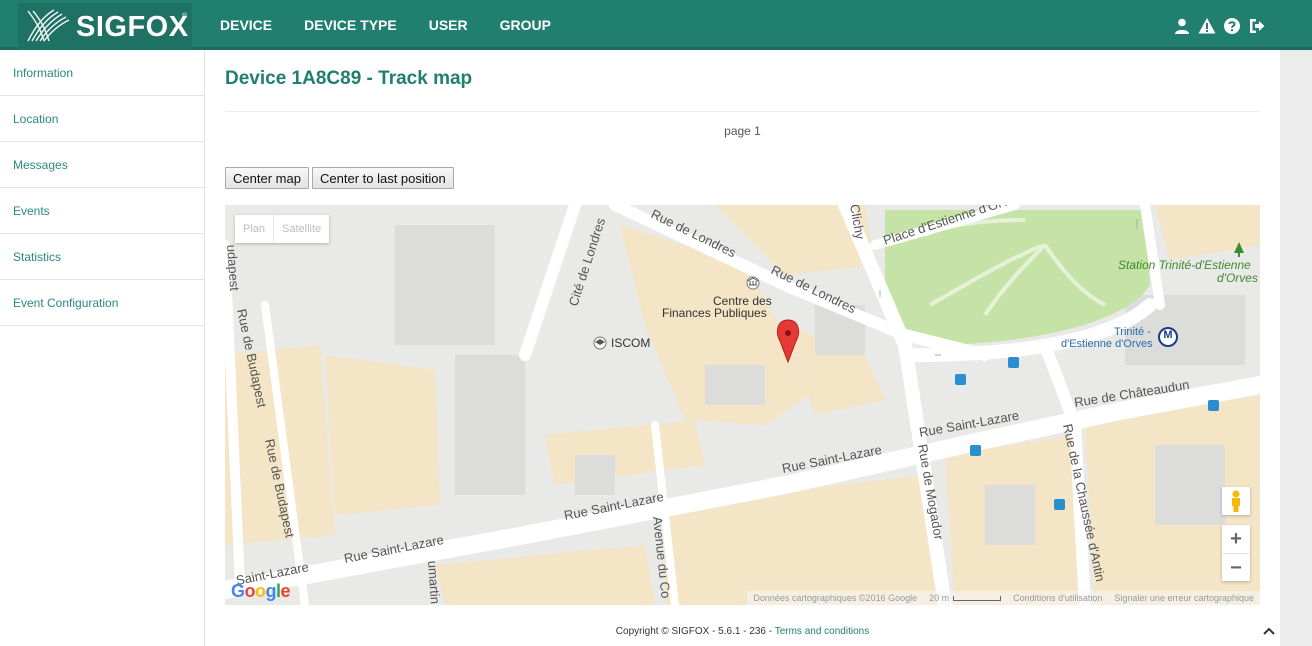  Describe the element at coordinates (102, 303) in the screenshot. I see `sidebar-item-event-configuration: Event Configuration` at that location.